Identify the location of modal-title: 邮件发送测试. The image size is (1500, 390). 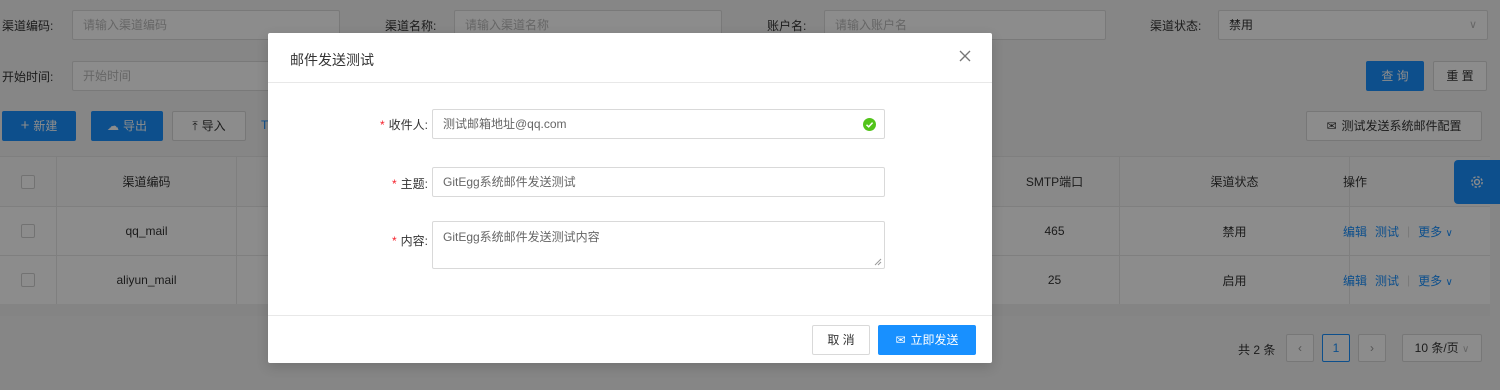
(332, 60).